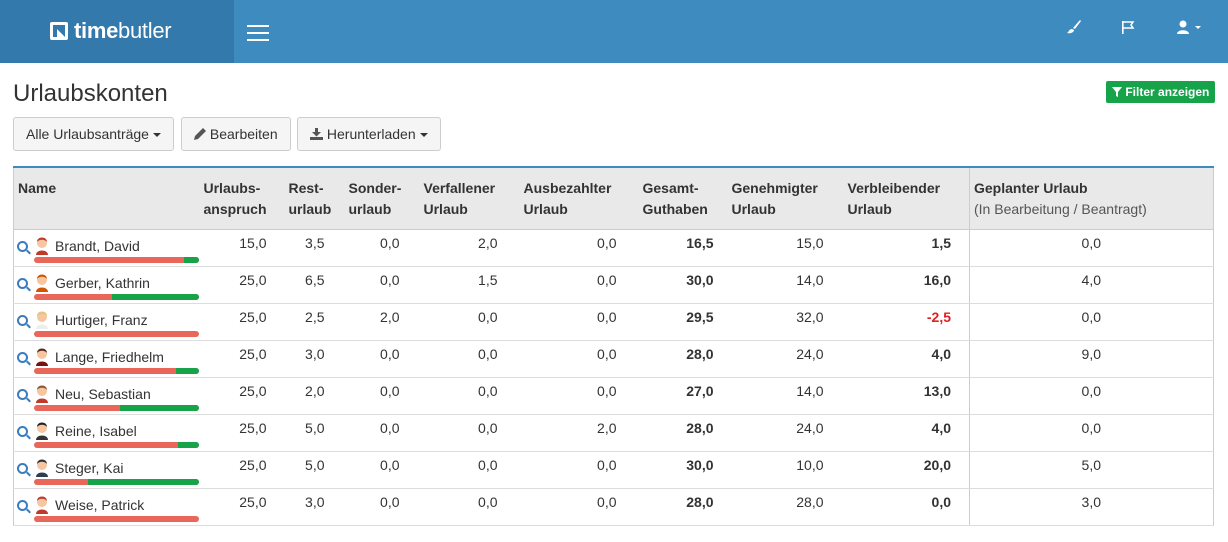  What do you see at coordinates (579, 198) in the screenshot?
I see `column-header-ausbezahlter-urlaub: Ausbezahlter Urlaub` at bounding box center [579, 198].